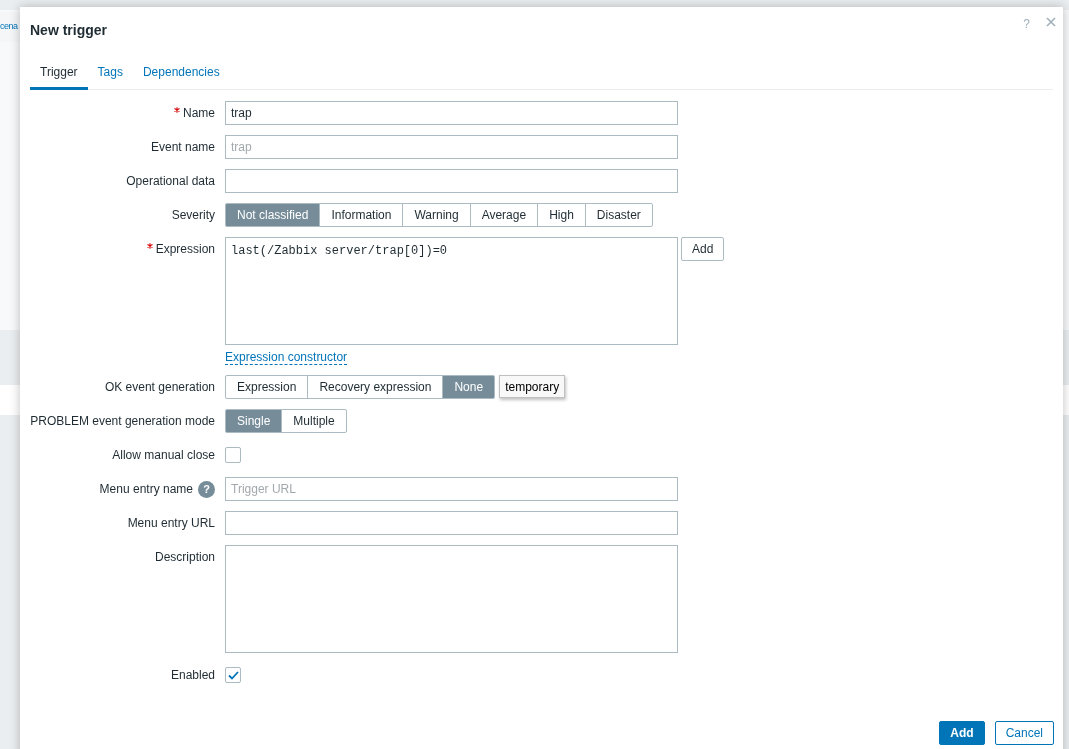 This screenshot has height=749, width=1069. What do you see at coordinates (122, 421) in the screenshot?
I see `field-label: PROBLEM event generation mode` at bounding box center [122, 421].